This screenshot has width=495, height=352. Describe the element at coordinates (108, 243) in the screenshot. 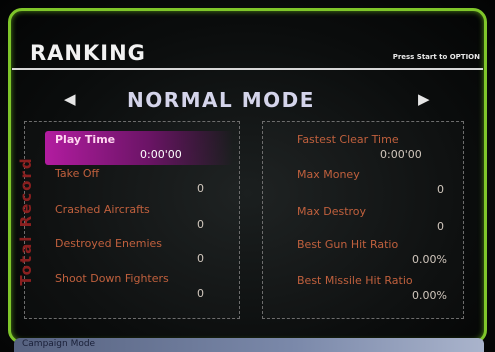

I see `stat-destroyed-label: Destroyed Enemies` at that location.